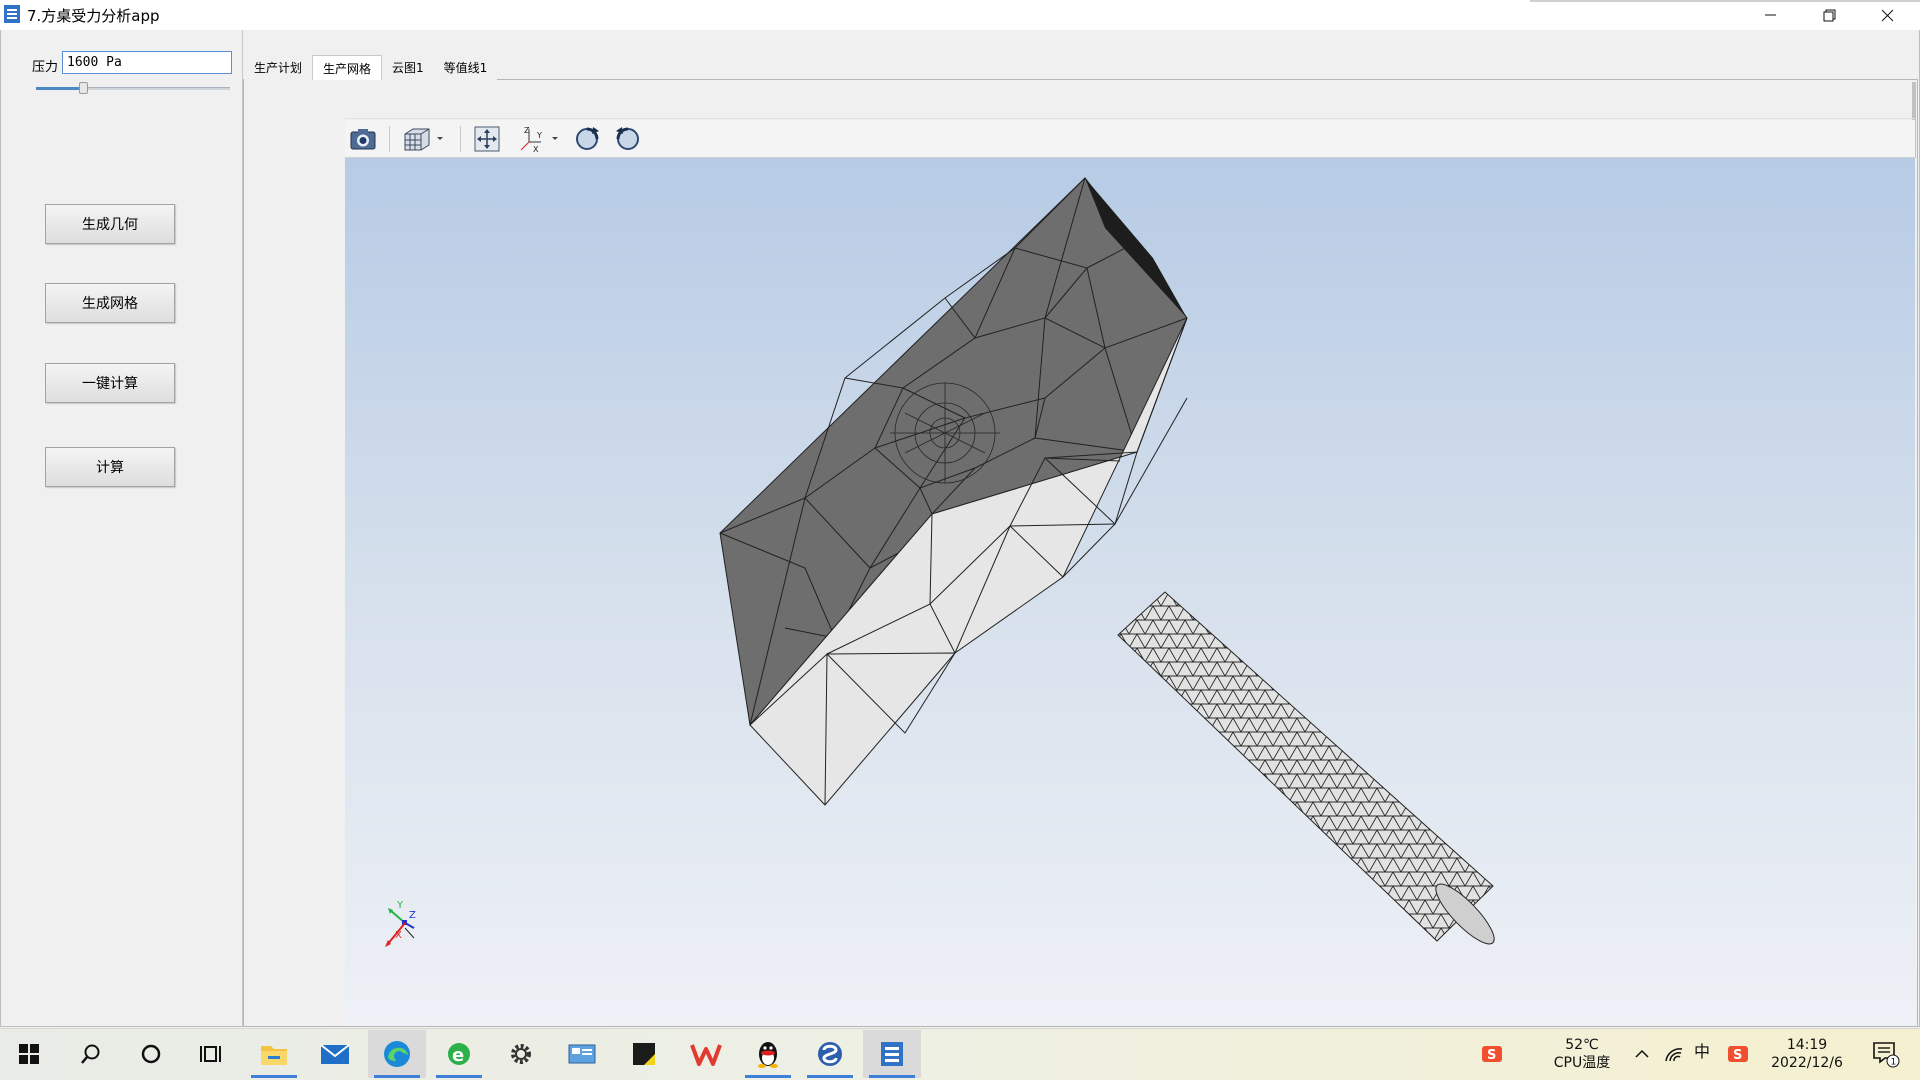  I want to click on taskbar-app-qq, so click(768, 1054).